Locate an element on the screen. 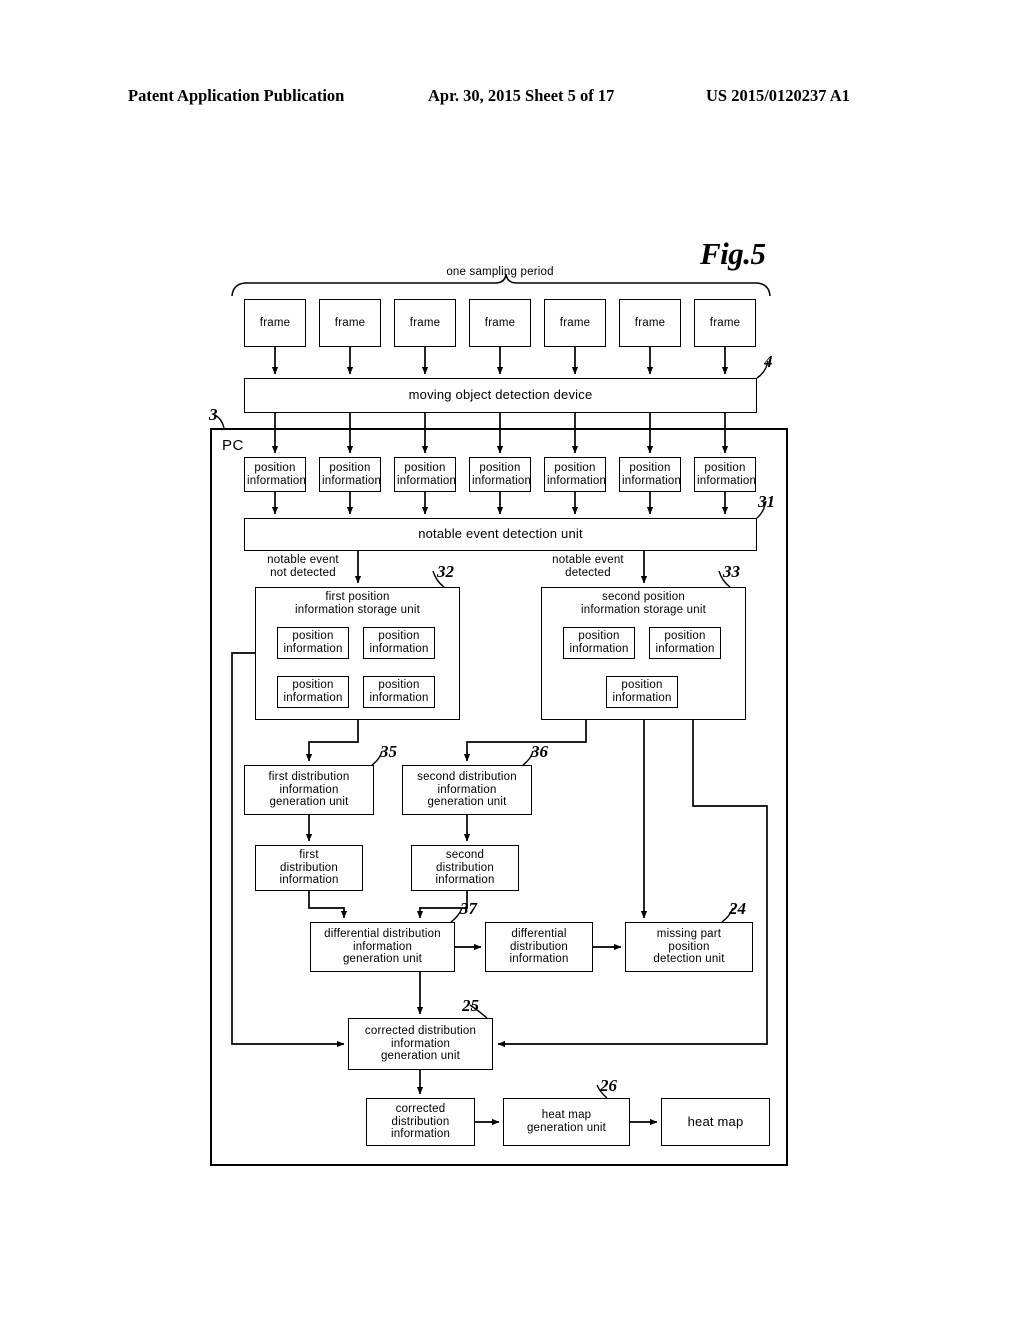 This screenshot has width=1024, height=1320. reference-numeral-26: 26 is located at coordinates (608, 1085).